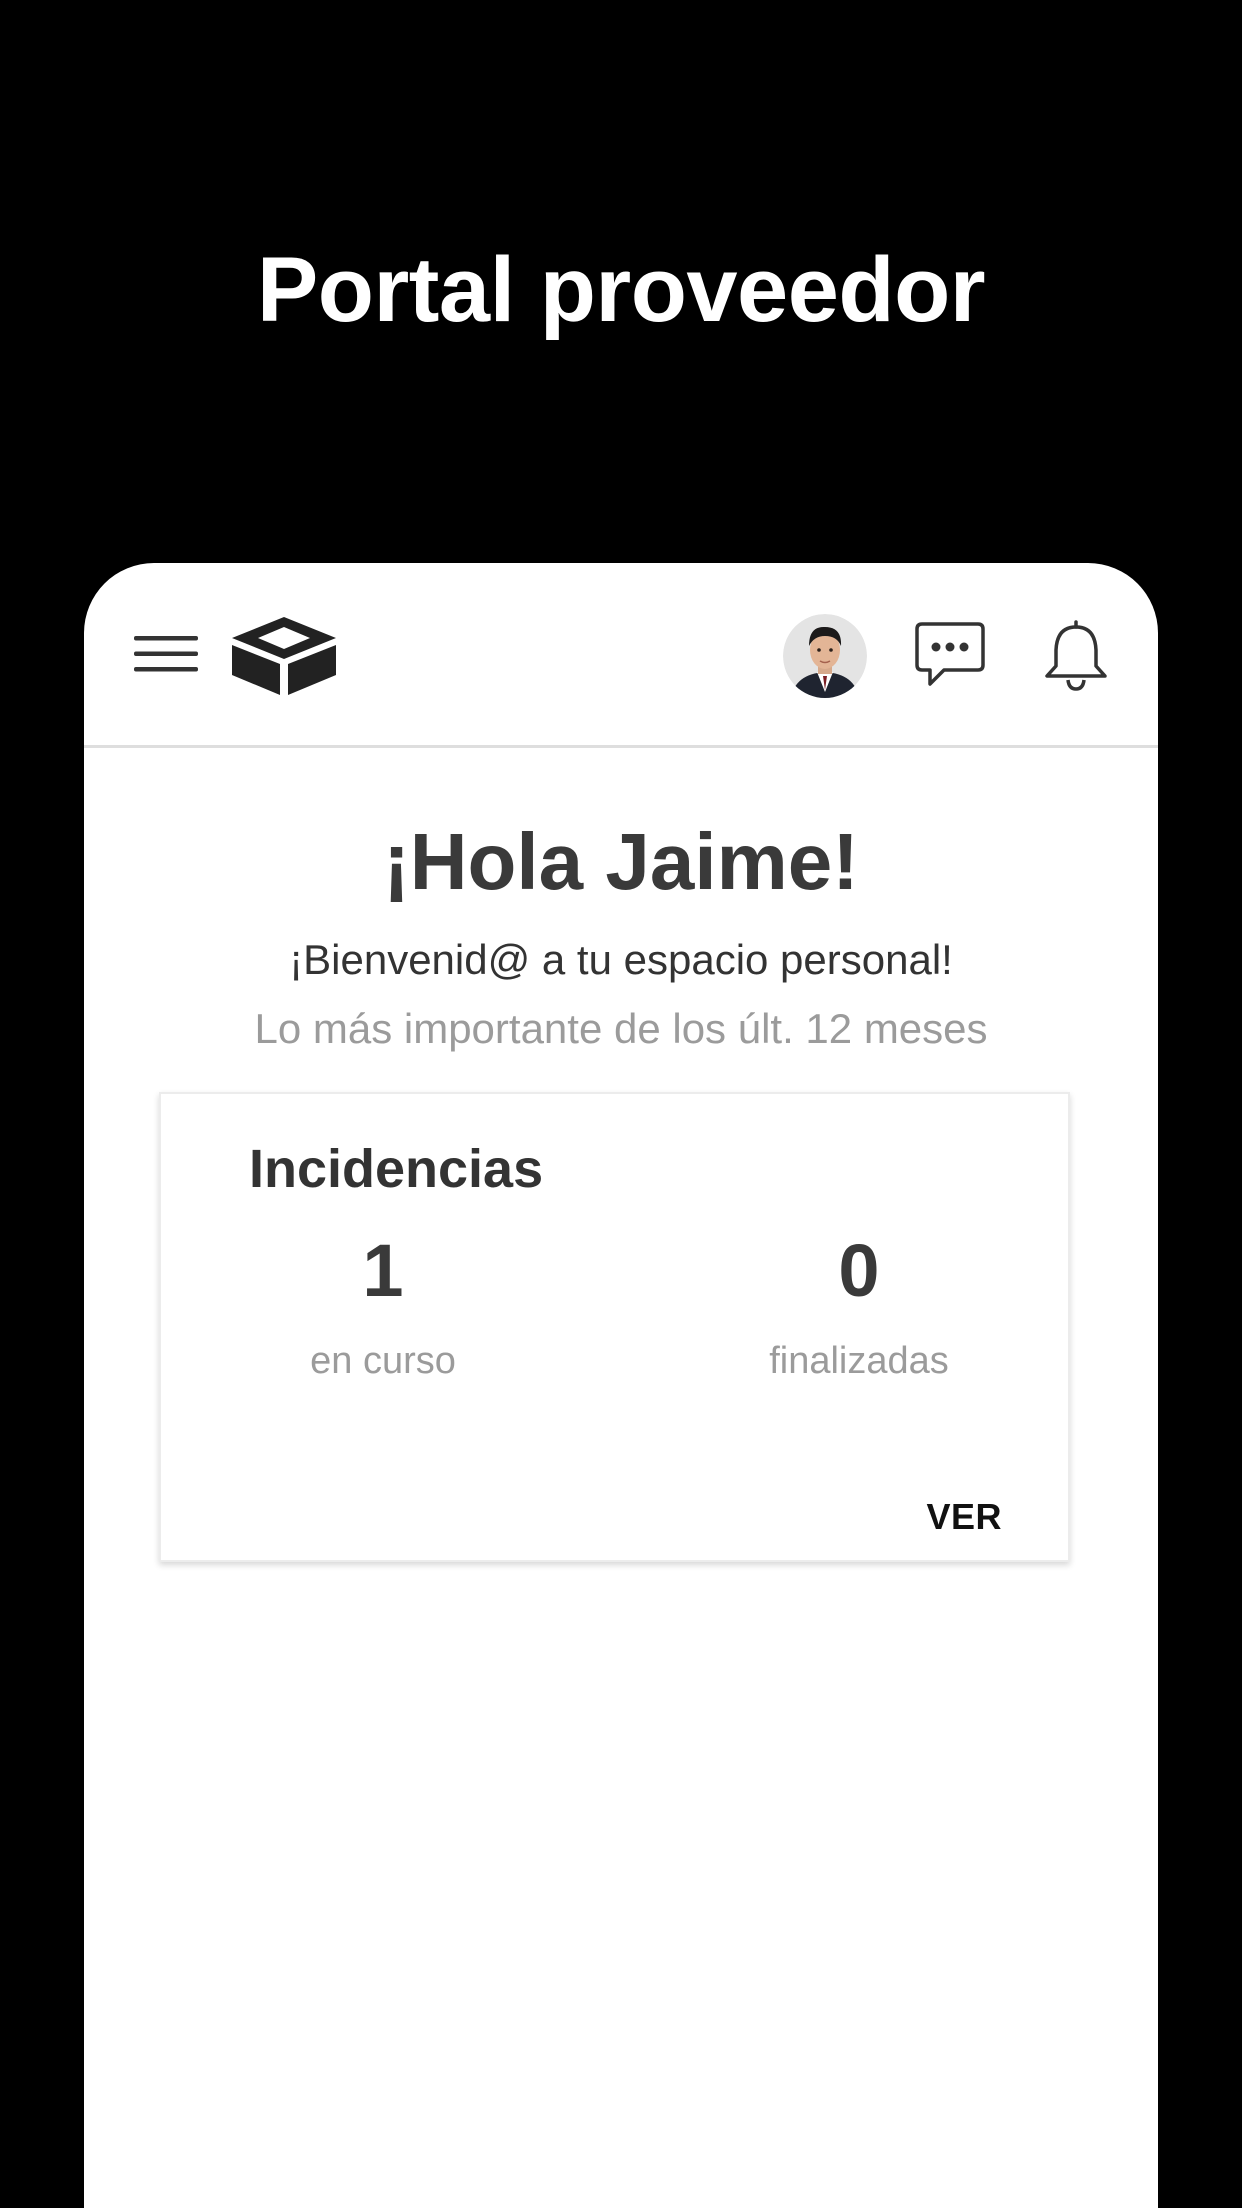  I want to click on chat-bubble-icon, so click(950, 655).